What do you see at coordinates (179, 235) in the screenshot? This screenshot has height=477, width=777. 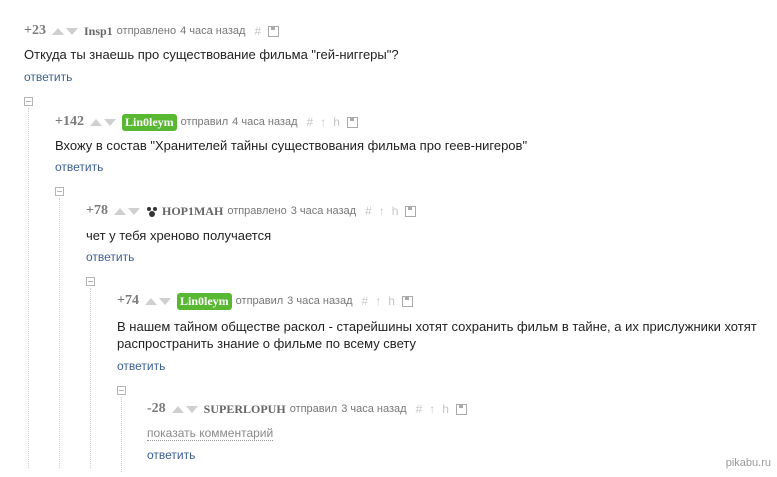 I see `comment-text: чет у тебя хреново получается` at bounding box center [179, 235].